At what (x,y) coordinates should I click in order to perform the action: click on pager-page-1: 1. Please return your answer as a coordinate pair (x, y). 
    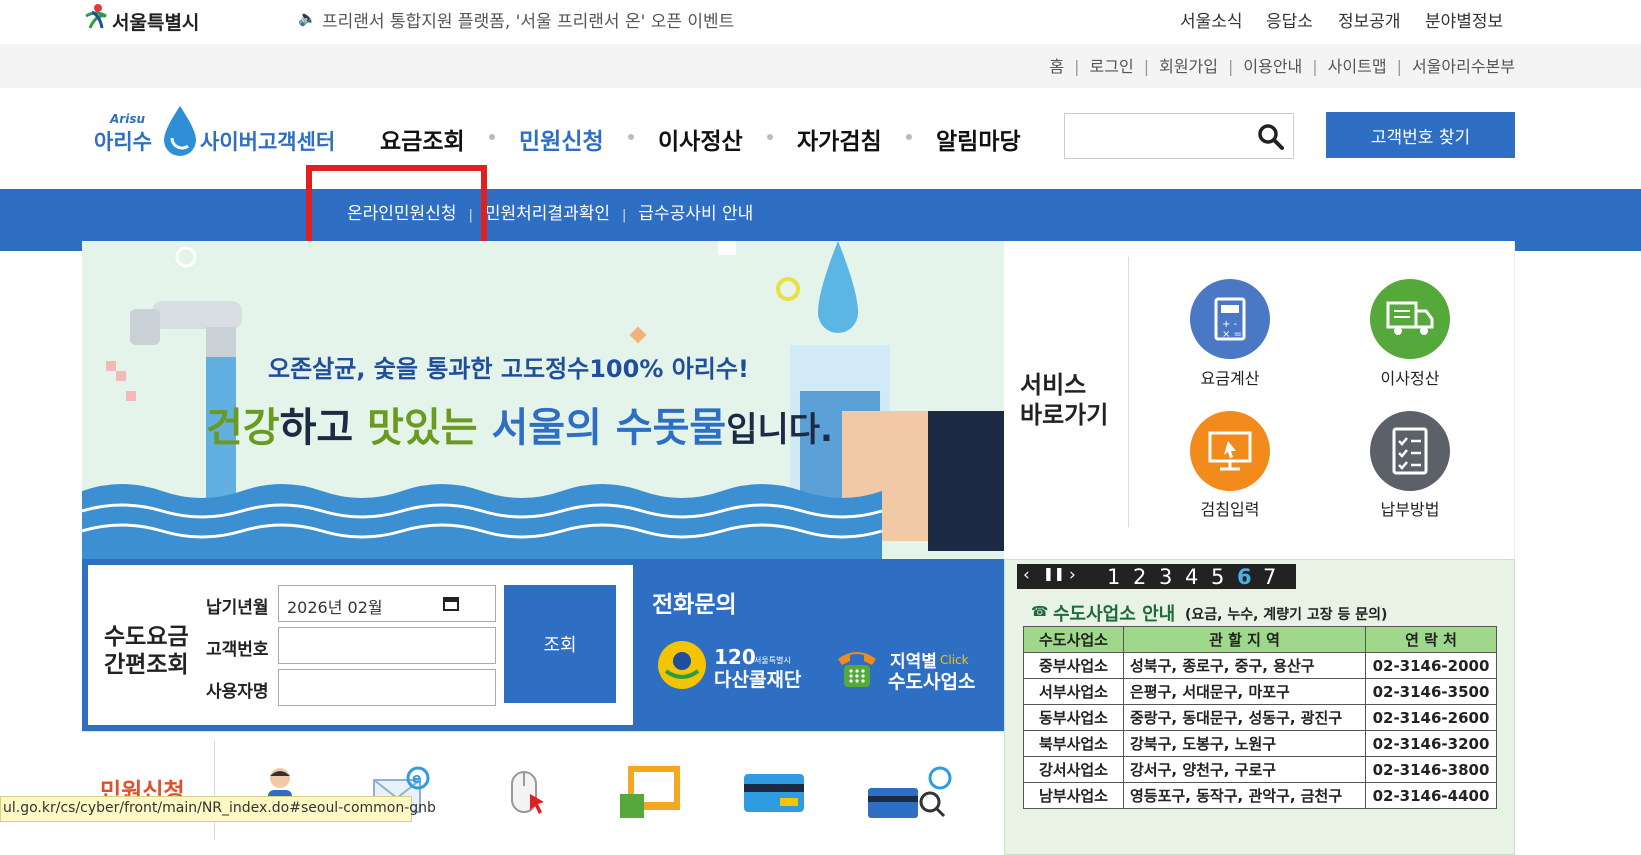
    Looking at the image, I should click on (1113, 577).